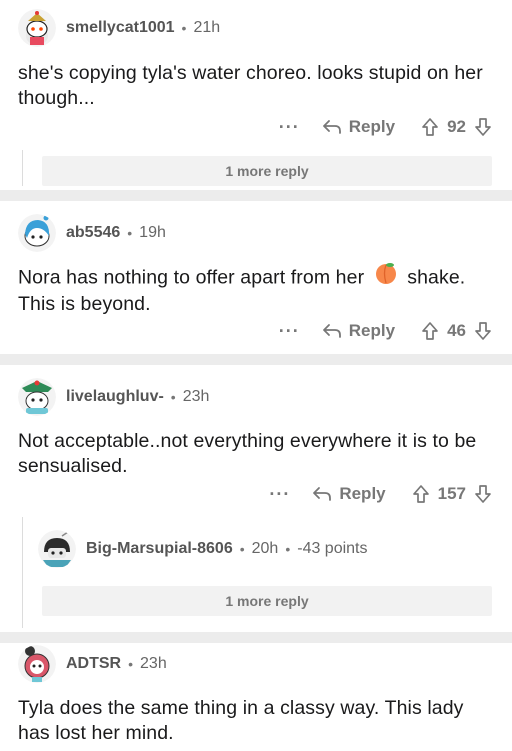 The height and width of the screenshot is (751, 512). I want to click on comment-actions: ··· Reply 157, so click(380, 494).